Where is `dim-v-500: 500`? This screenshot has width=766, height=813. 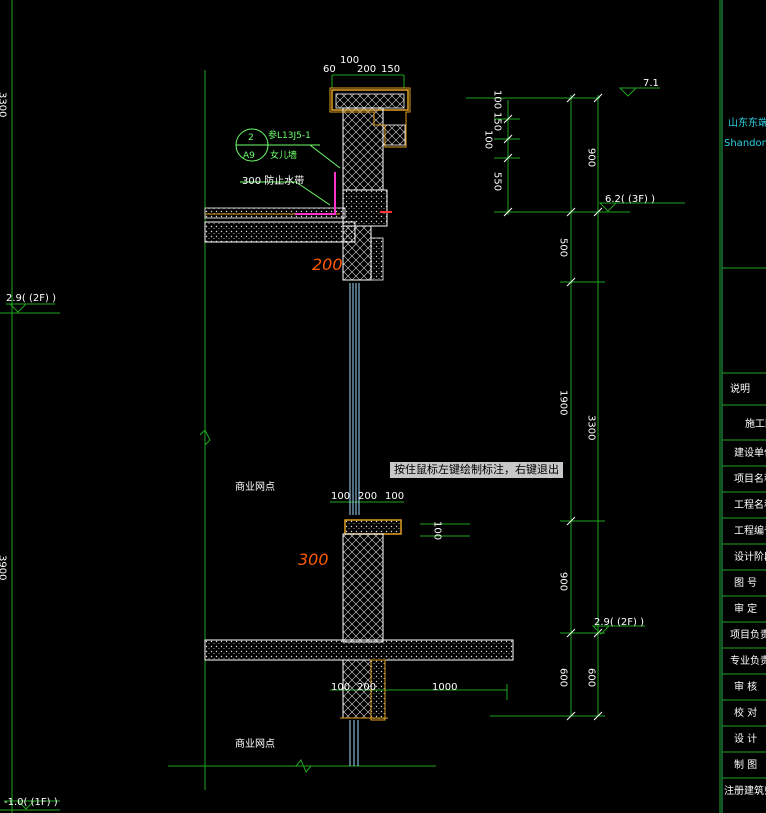
dim-v-500: 500 is located at coordinates (563, 247).